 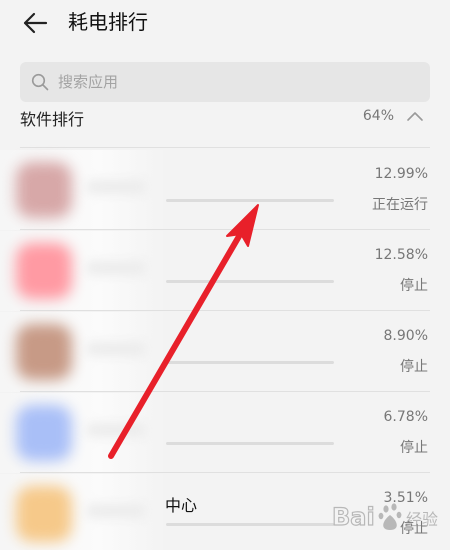 I want to click on usage-percent: 6.78%, so click(x=405, y=417).